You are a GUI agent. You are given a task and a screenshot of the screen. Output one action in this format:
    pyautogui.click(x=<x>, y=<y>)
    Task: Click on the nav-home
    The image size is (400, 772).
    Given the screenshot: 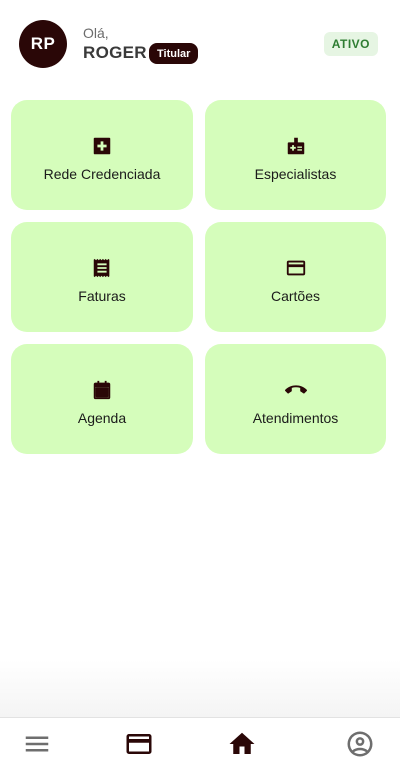 What is the action you would take?
    pyautogui.click(x=242, y=746)
    